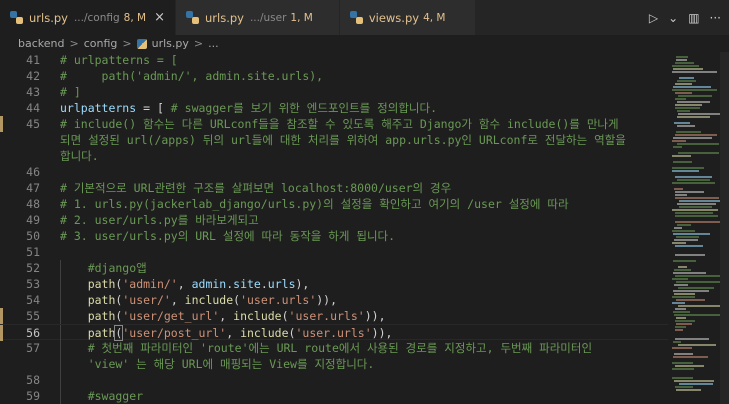 The image size is (729, 404). What do you see at coordinates (33, 300) in the screenshot?
I see `line-number: 54` at bounding box center [33, 300].